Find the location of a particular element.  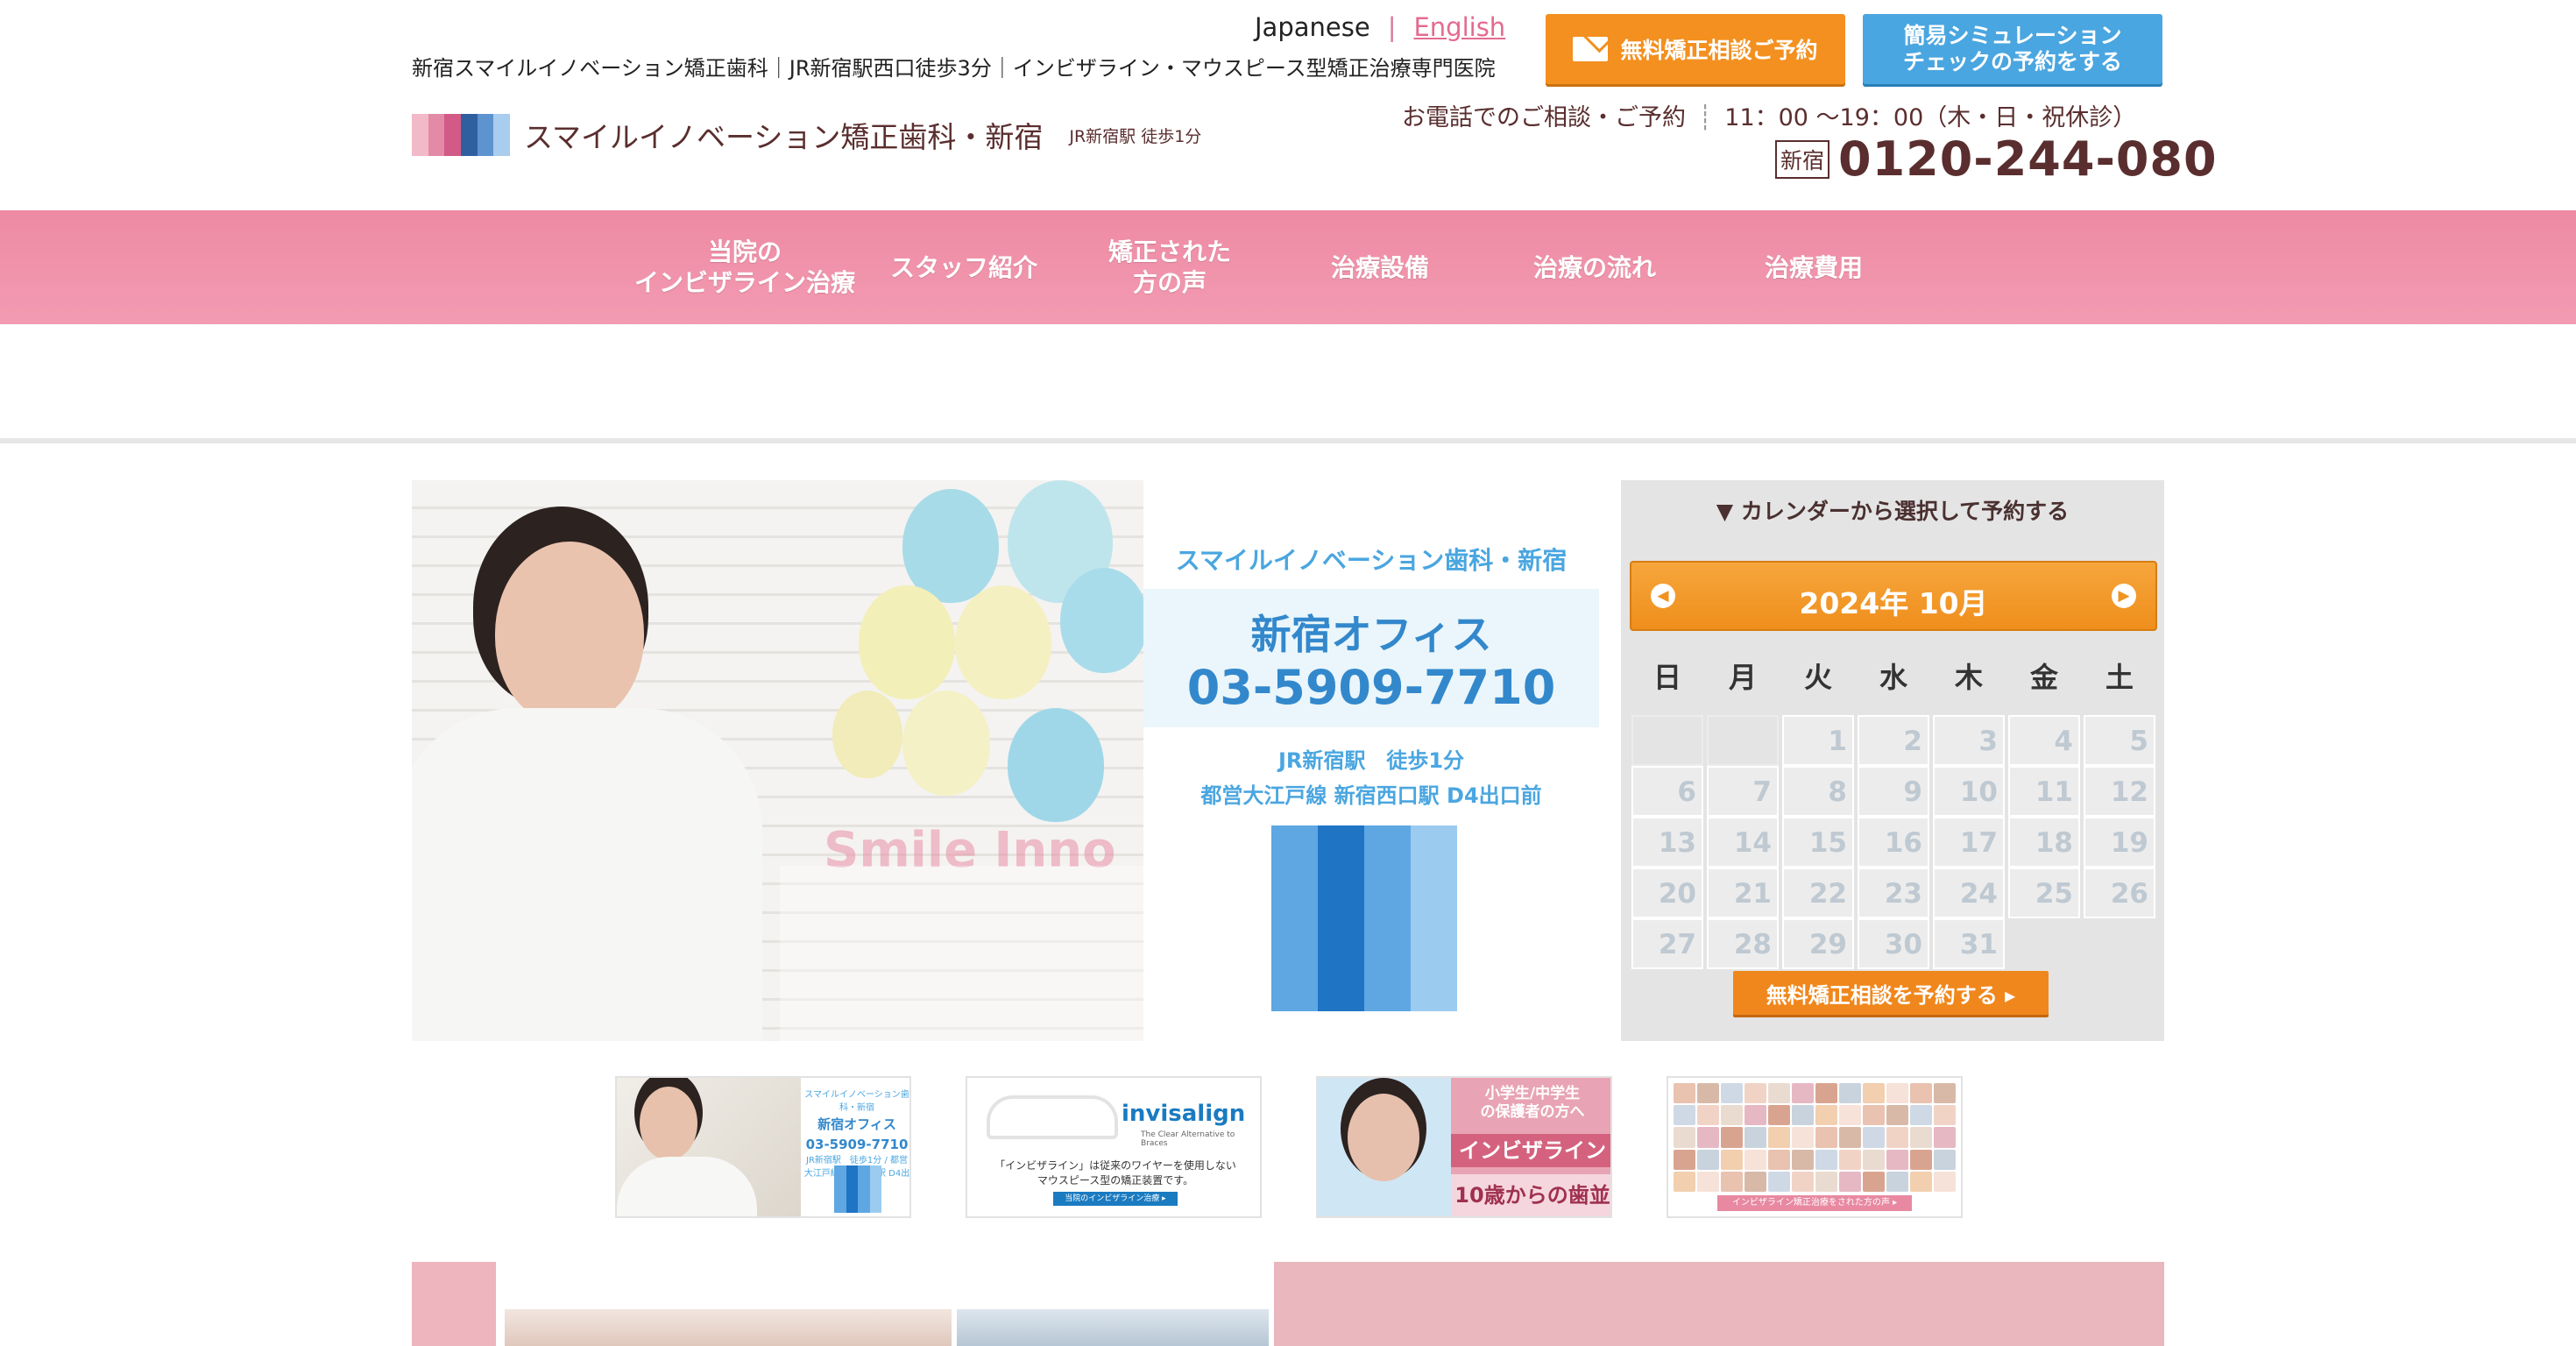

voices-link: インビザライン矯正治療をされた方の声 ▸ is located at coordinates (1814, 1203).